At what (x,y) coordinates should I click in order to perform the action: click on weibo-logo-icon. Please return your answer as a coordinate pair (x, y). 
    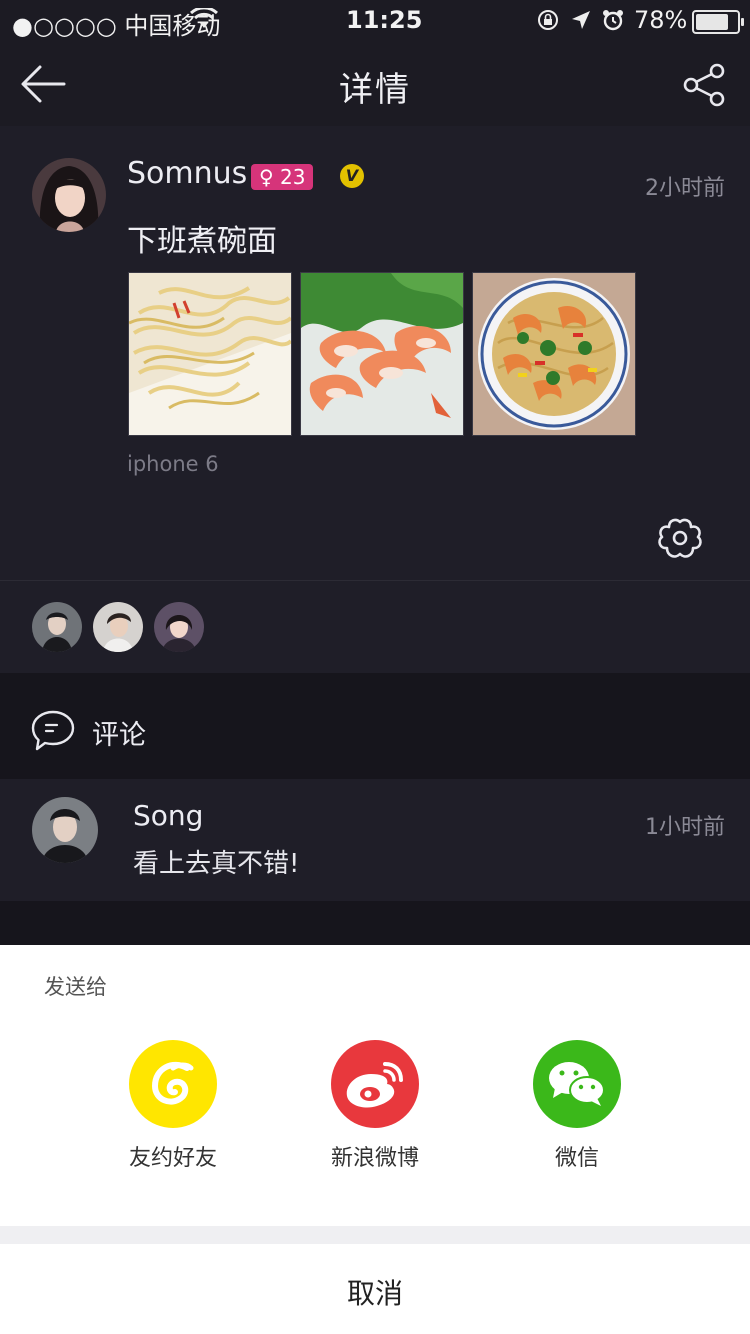
    Looking at the image, I should click on (375, 1084).